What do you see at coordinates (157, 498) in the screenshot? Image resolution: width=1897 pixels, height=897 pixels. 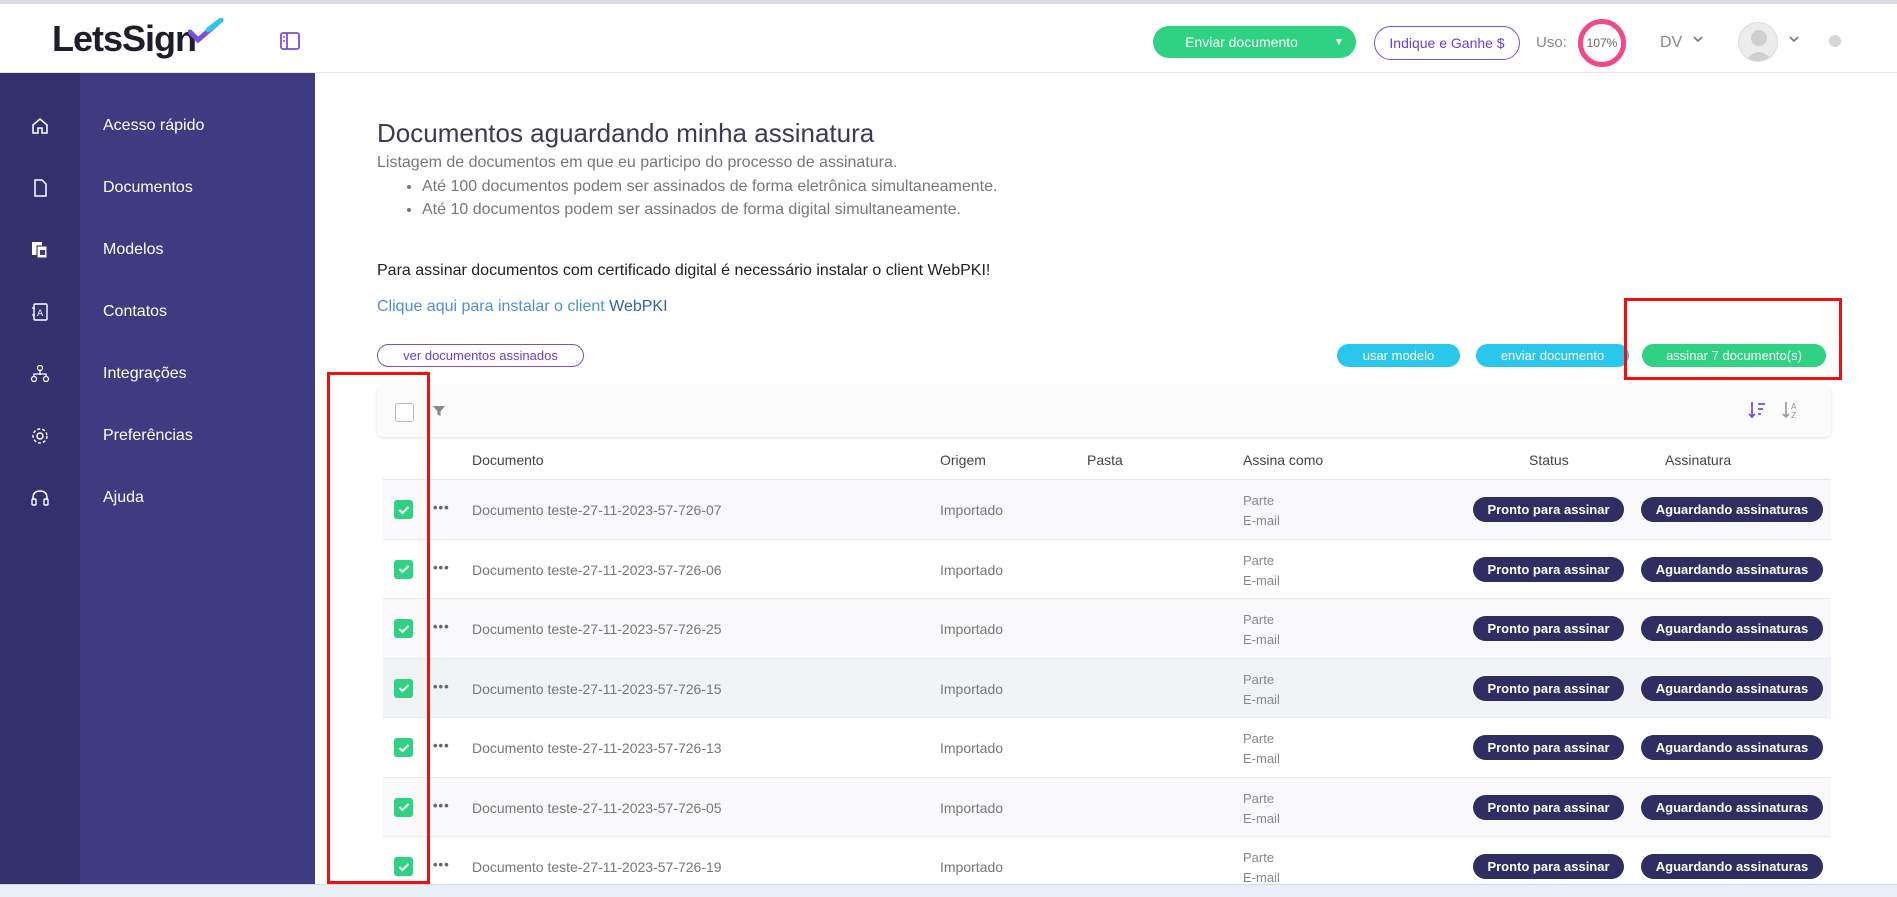 I see `sidebar-item-ajuda: Ajuda` at bounding box center [157, 498].